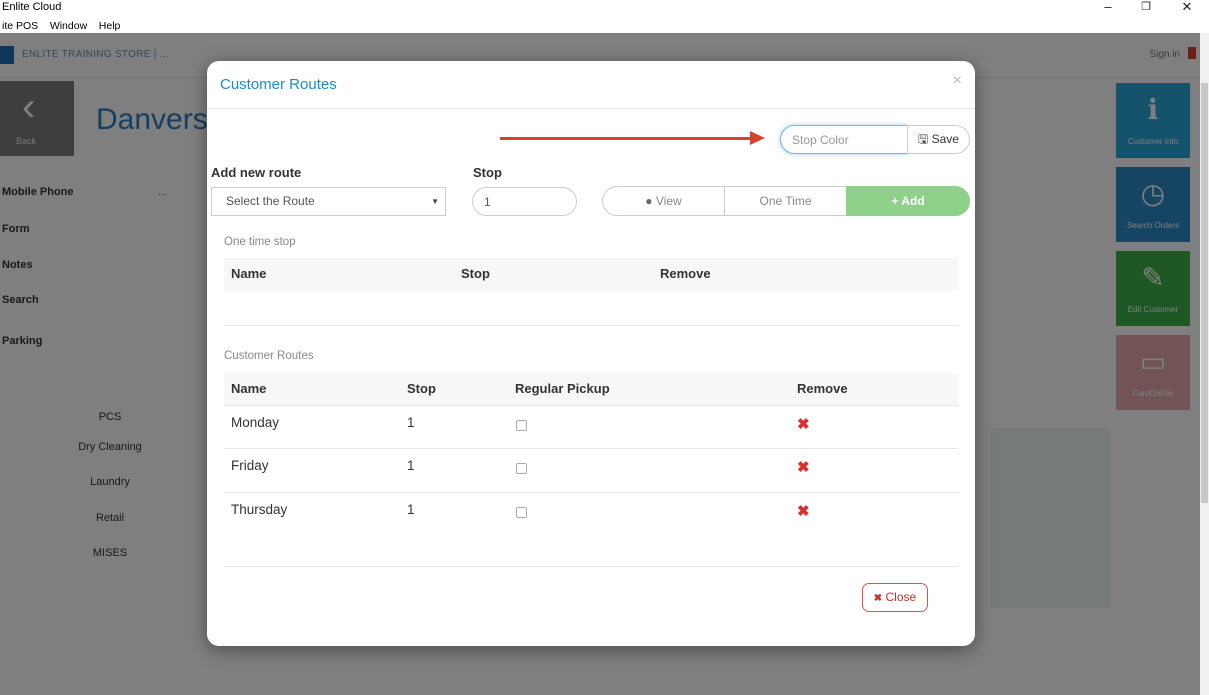 This screenshot has width=1209, height=695. I want to click on column-regular-pickup: Regular Pickup, so click(562, 388).